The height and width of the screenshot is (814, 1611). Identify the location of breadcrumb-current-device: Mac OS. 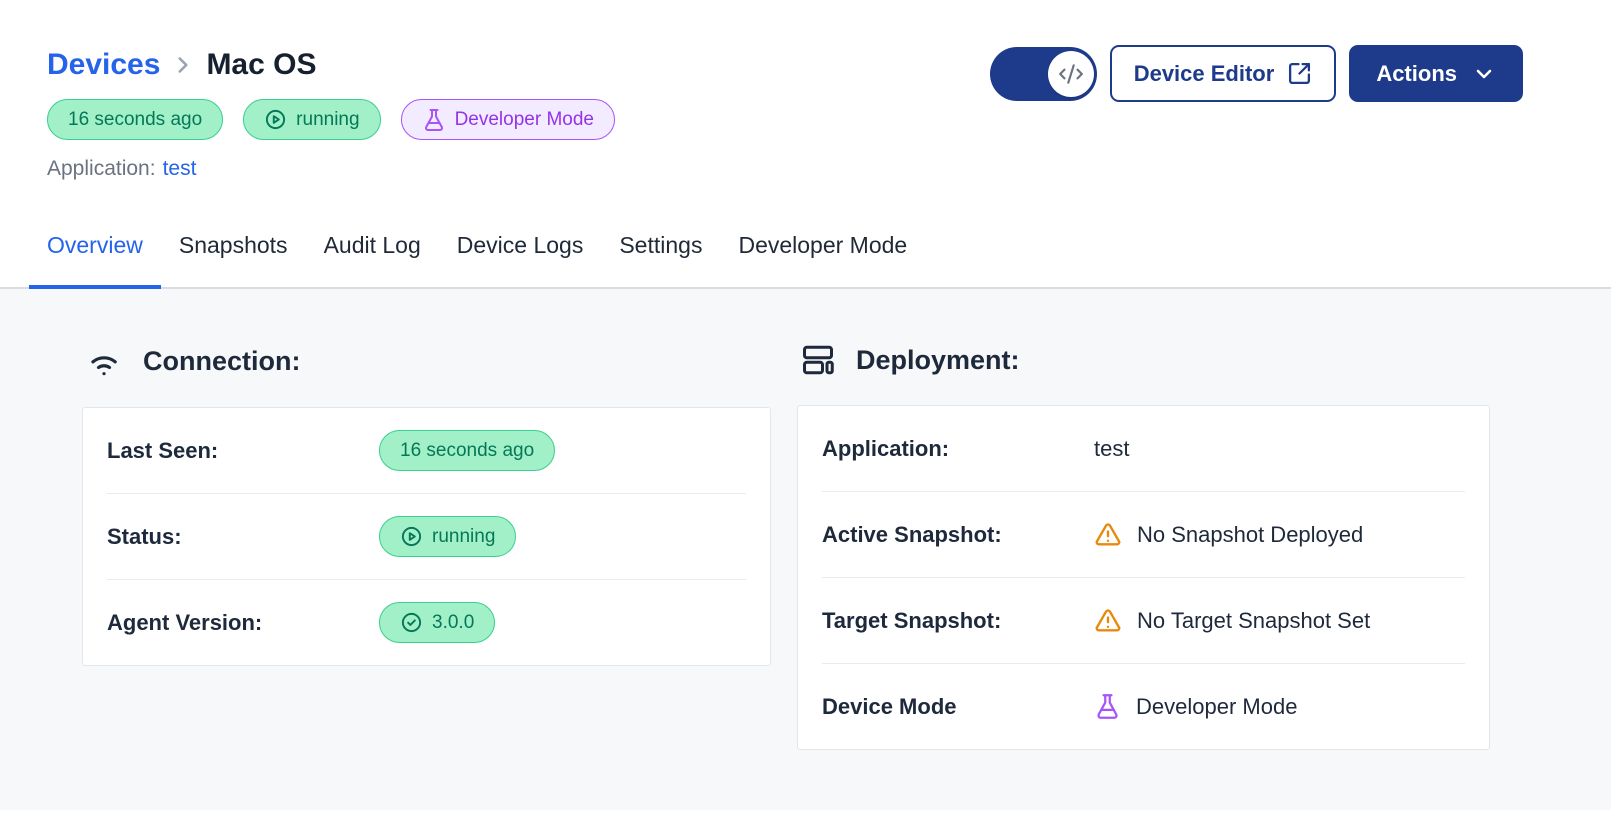
(261, 64).